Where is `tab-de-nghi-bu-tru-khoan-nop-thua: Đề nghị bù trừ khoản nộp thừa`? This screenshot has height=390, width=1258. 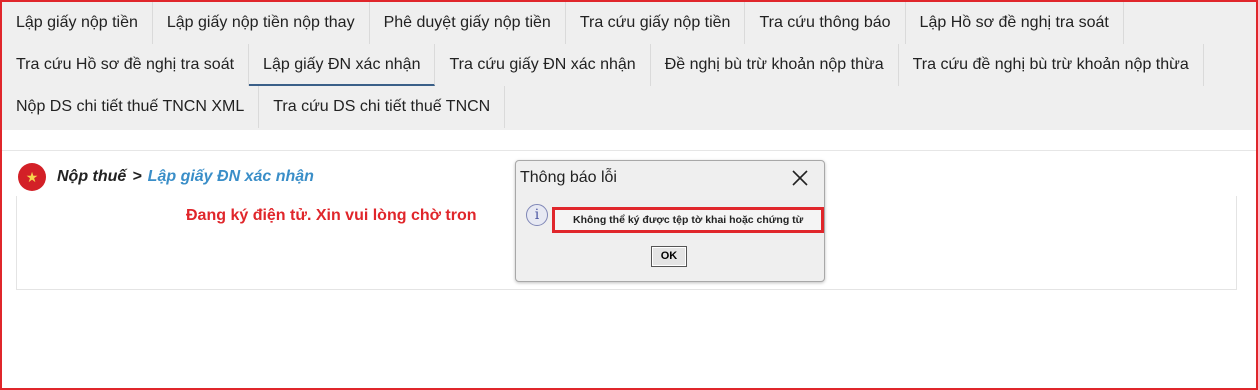 tab-de-nghi-bu-tru-khoan-nop-thua: Đề nghị bù trừ khoản nộp thừa is located at coordinates (775, 65).